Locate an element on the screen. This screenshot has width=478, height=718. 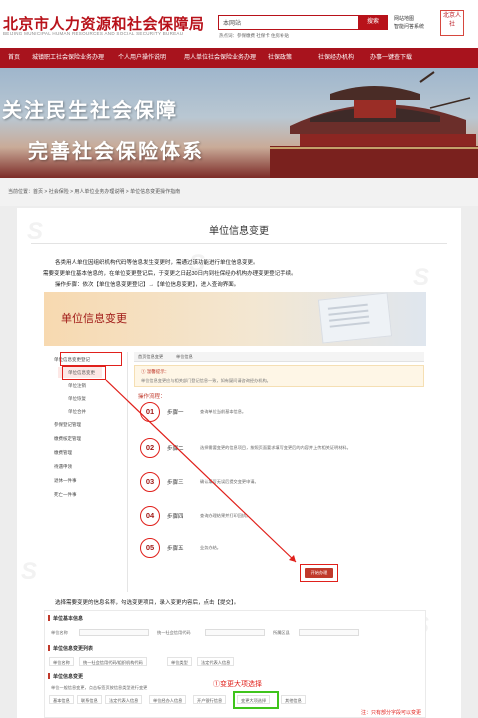
breadcrumb-bar: 当前位置：首页 > 社会保险 > 用人单位业务办理说明 > 单位信息变更操作指南 is located at coordinates (239, 192).